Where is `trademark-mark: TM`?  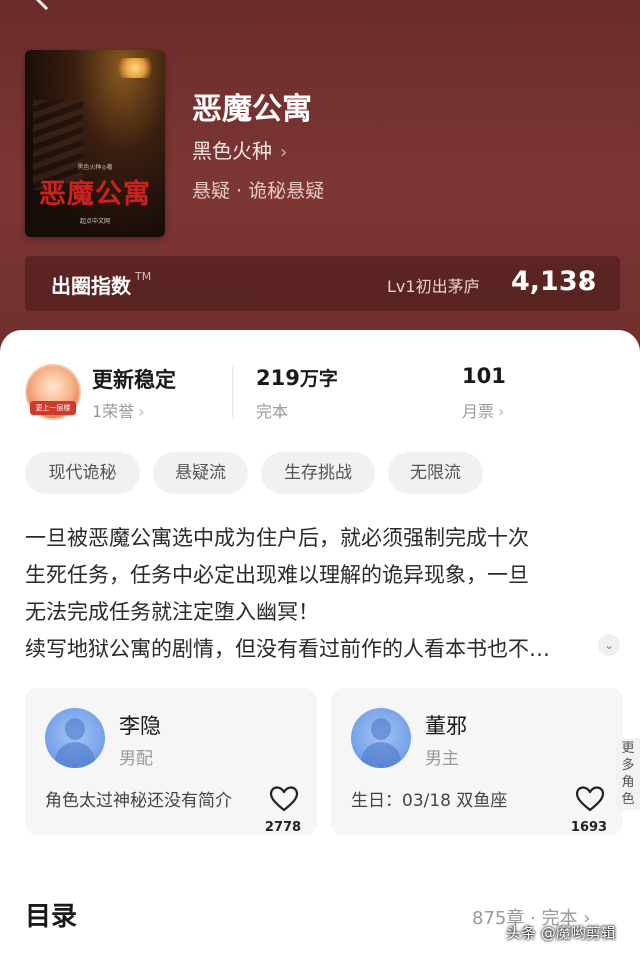 trademark-mark: TM is located at coordinates (143, 276).